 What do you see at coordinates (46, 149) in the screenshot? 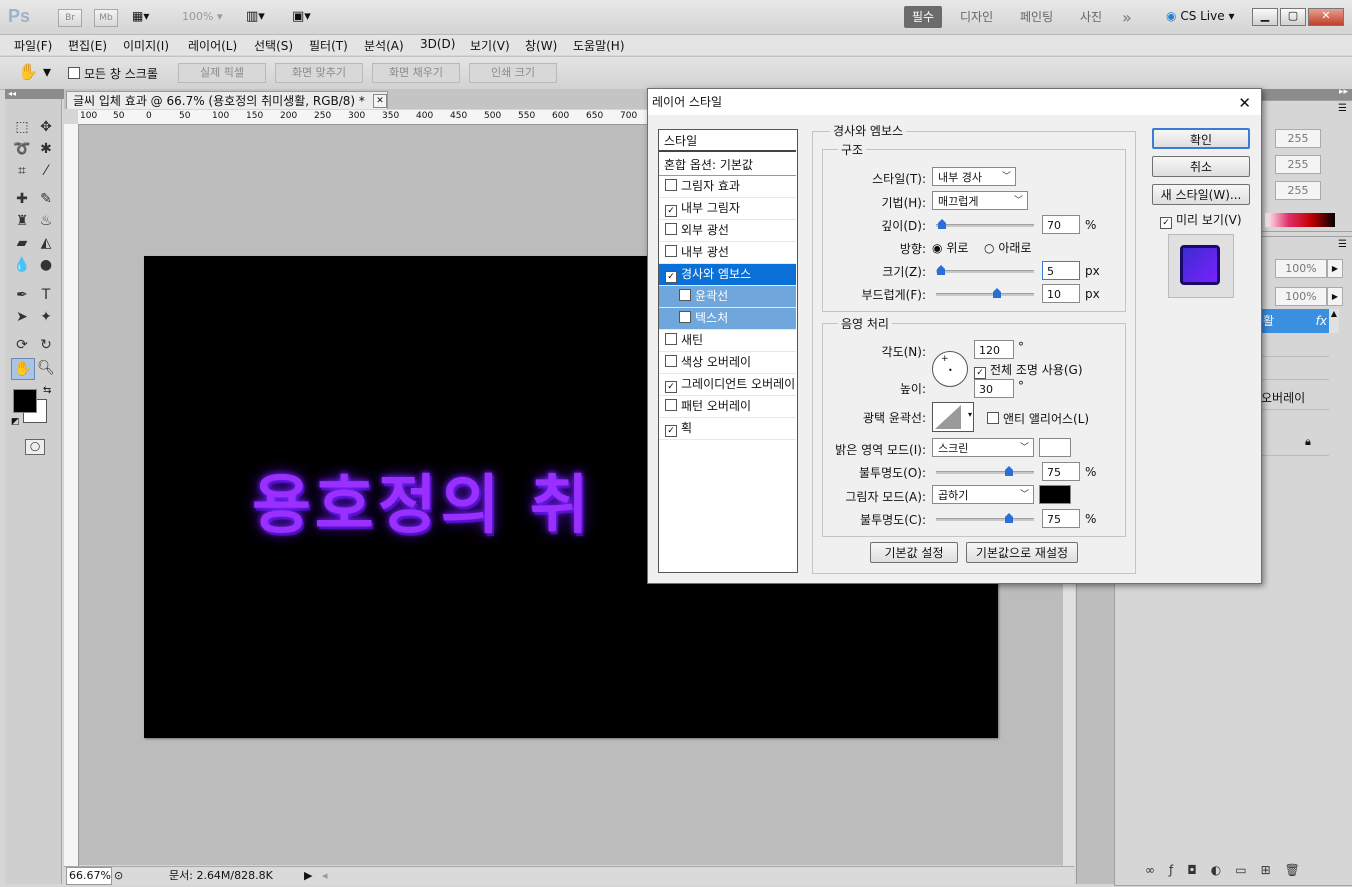
I see `magic-wand-tool-icon: ✱` at bounding box center [46, 149].